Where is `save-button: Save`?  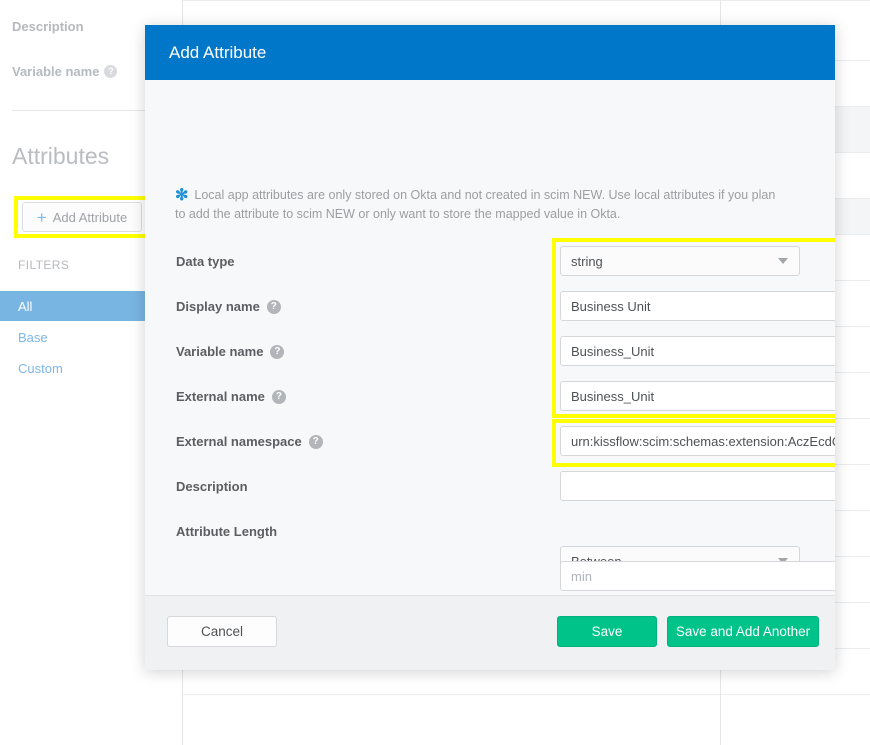 save-button: Save is located at coordinates (607, 631).